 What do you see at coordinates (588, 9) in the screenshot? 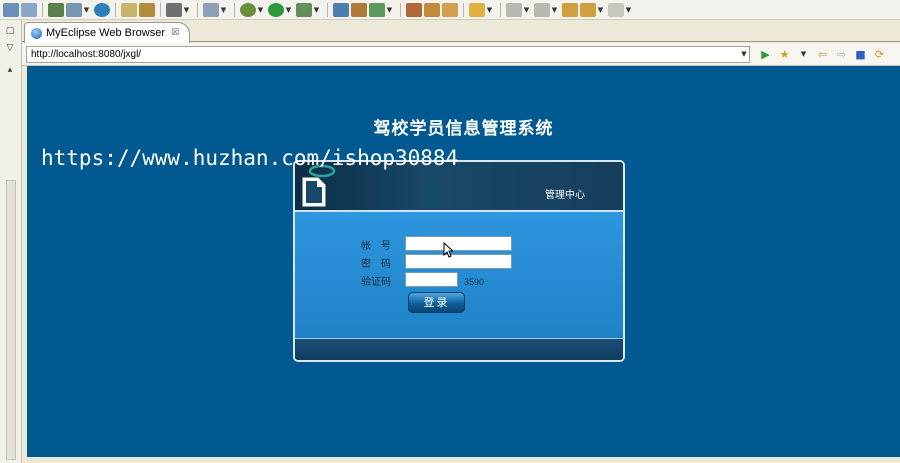
I see `back-icon` at bounding box center [588, 9].